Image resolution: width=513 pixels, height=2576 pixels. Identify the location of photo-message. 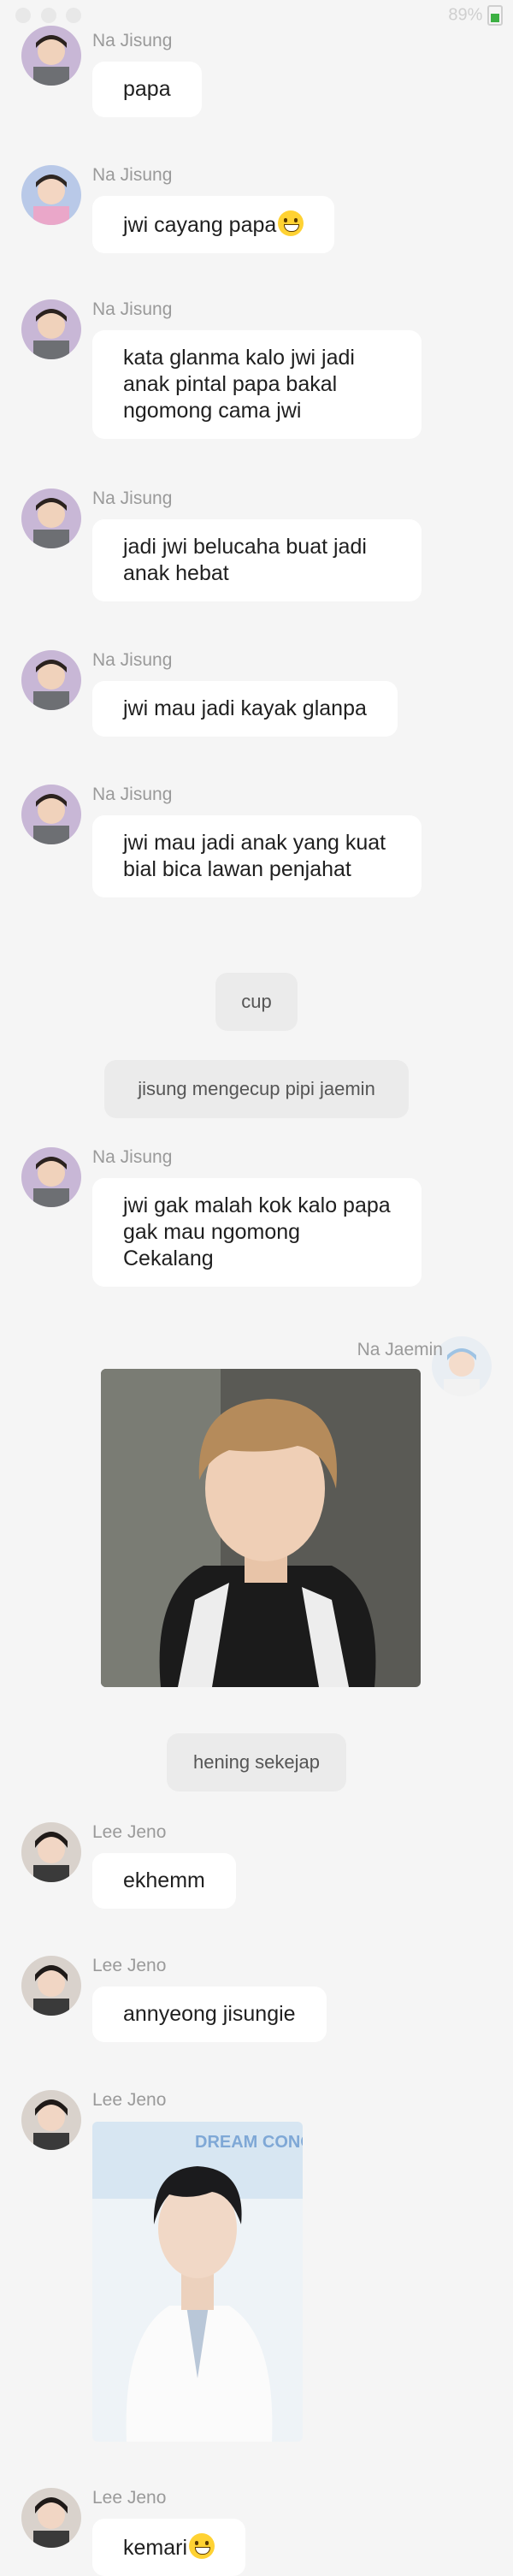
(261, 1528).